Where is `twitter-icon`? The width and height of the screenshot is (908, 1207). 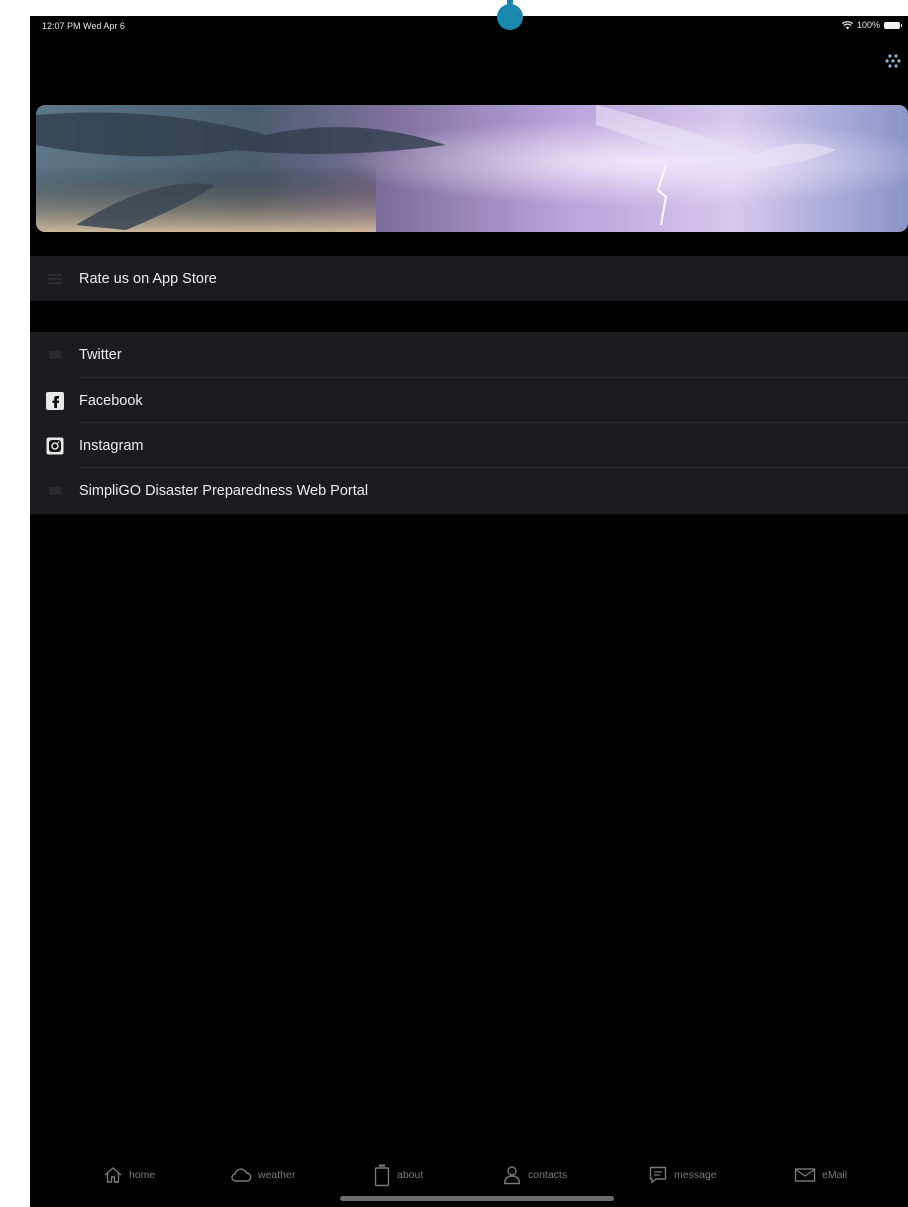 twitter-icon is located at coordinates (55, 355).